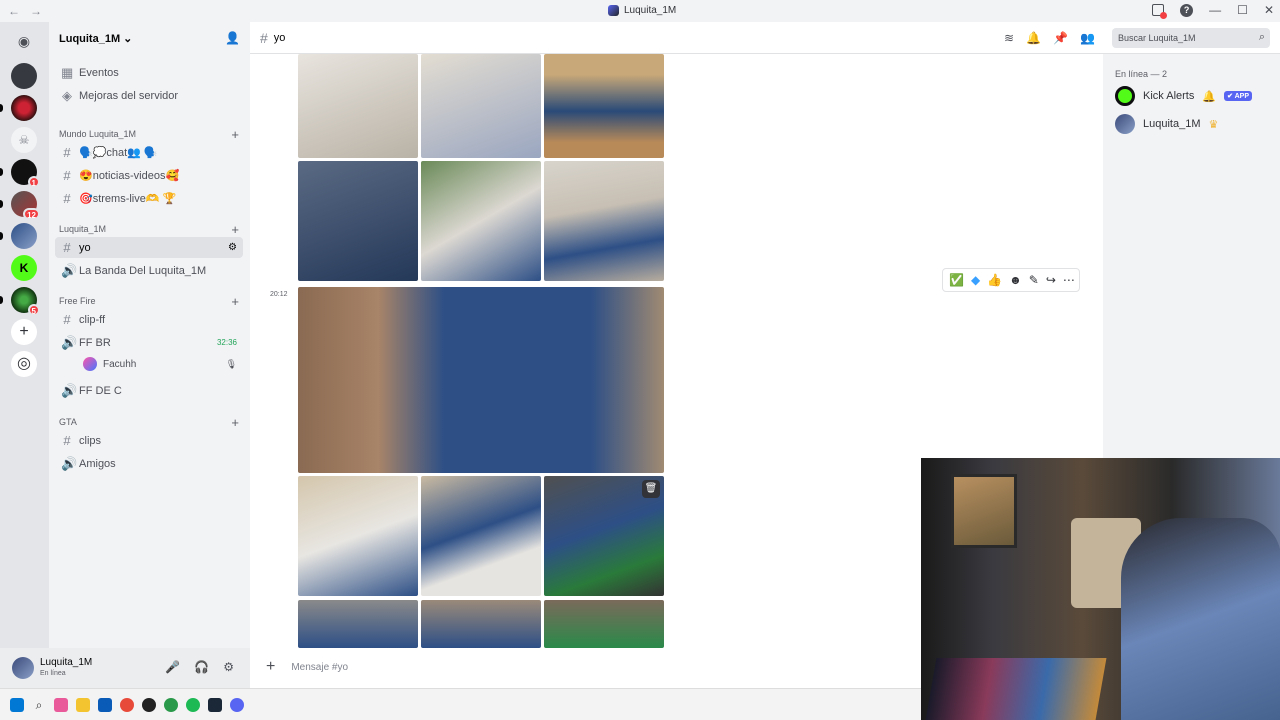 The height and width of the screenshot is (720, 1280). Describe the element at coordinates (149, 72) in the screenshot. I see `sidebar-item-eventos: ▦ Eventos` at that location.